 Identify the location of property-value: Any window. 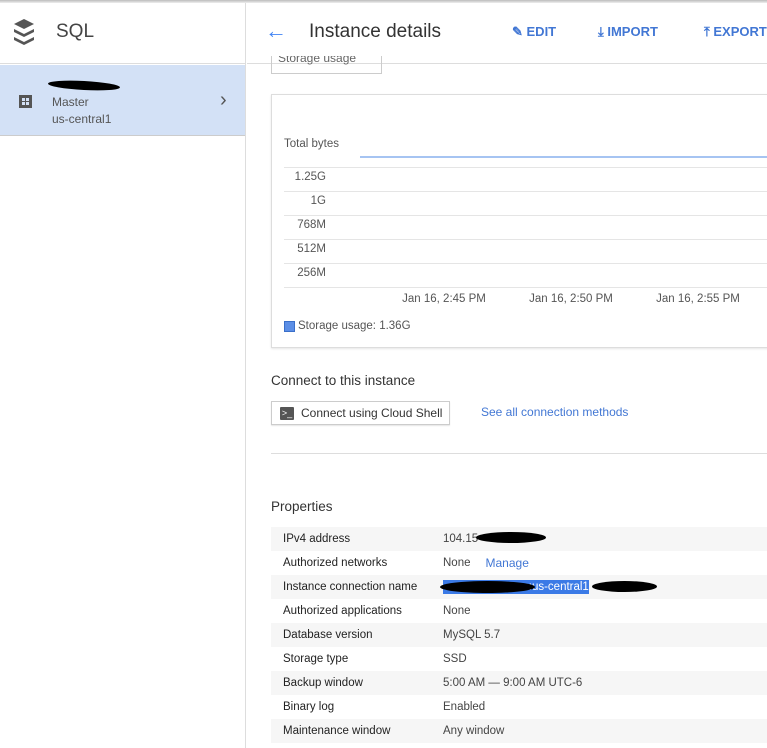
(474, 731).